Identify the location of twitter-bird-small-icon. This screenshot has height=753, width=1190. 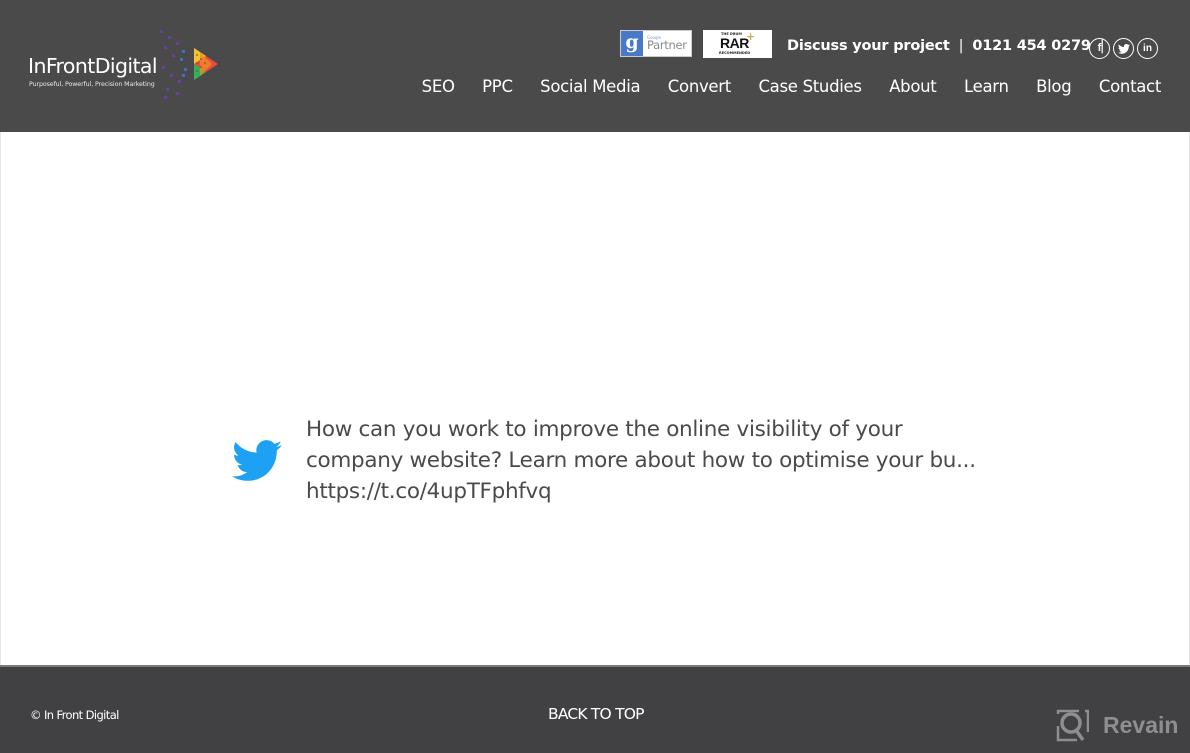
(1123, 48).